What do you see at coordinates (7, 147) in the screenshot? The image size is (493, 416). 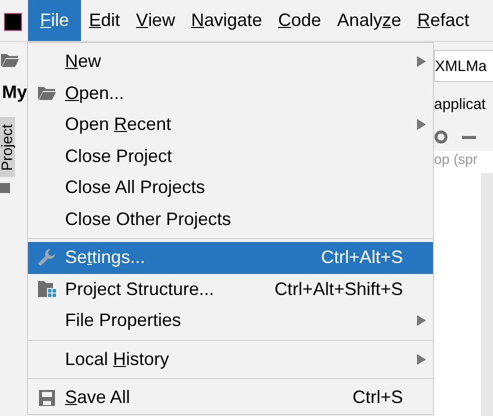 I see `project-tool-tab: Project` at bounding box center [7, 147].